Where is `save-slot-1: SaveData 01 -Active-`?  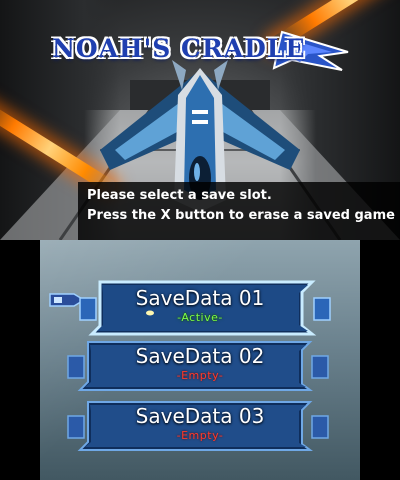
save-slot-1: SaveData 01 -Active- is located at coordinates (200, 308).